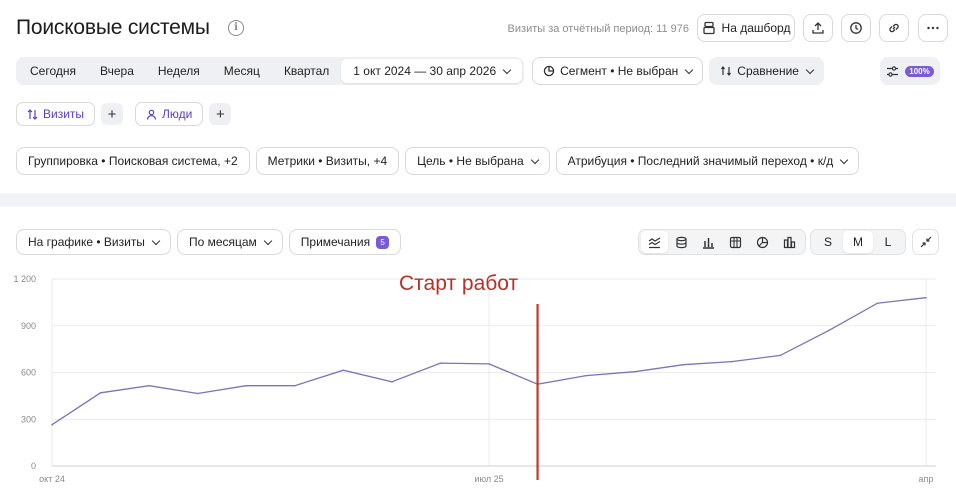 The image size is (956, 497). What do you see at coordinates (53, 71) in the screenshot?
I see `period-today: Сегодня` at bounding box center [53, 71].